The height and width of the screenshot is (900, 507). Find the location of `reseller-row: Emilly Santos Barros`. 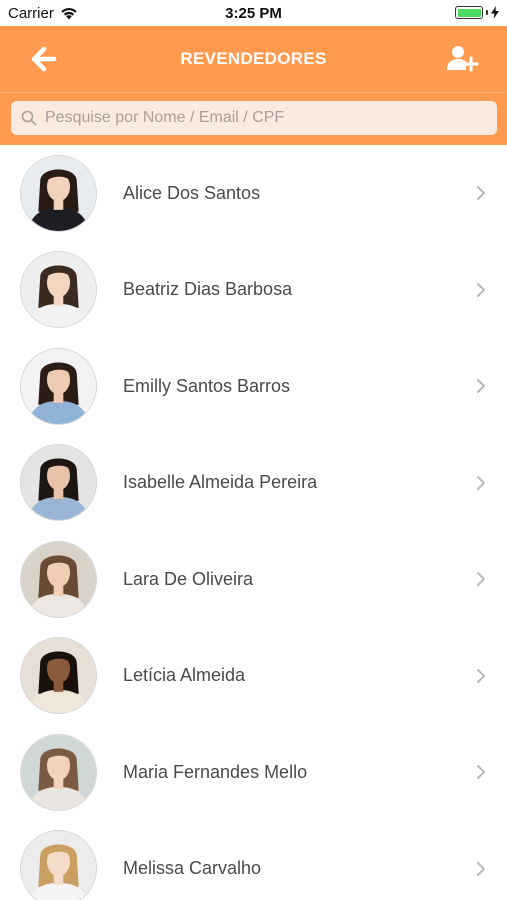

reseller-row: Emilly Santos Barros is located at coordinates (253, 386).